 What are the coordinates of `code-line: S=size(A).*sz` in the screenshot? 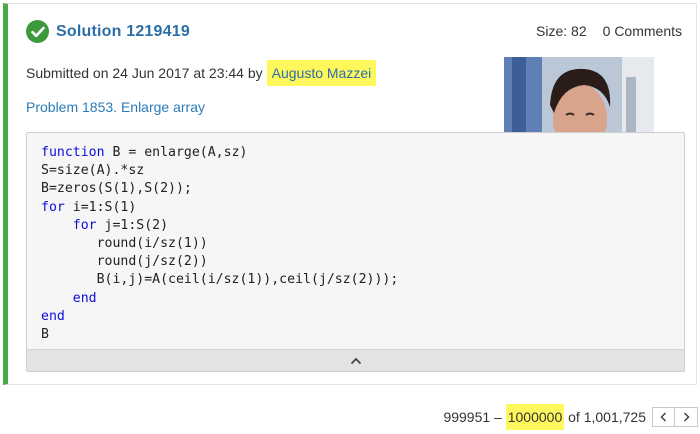 It's located at (219, 171).